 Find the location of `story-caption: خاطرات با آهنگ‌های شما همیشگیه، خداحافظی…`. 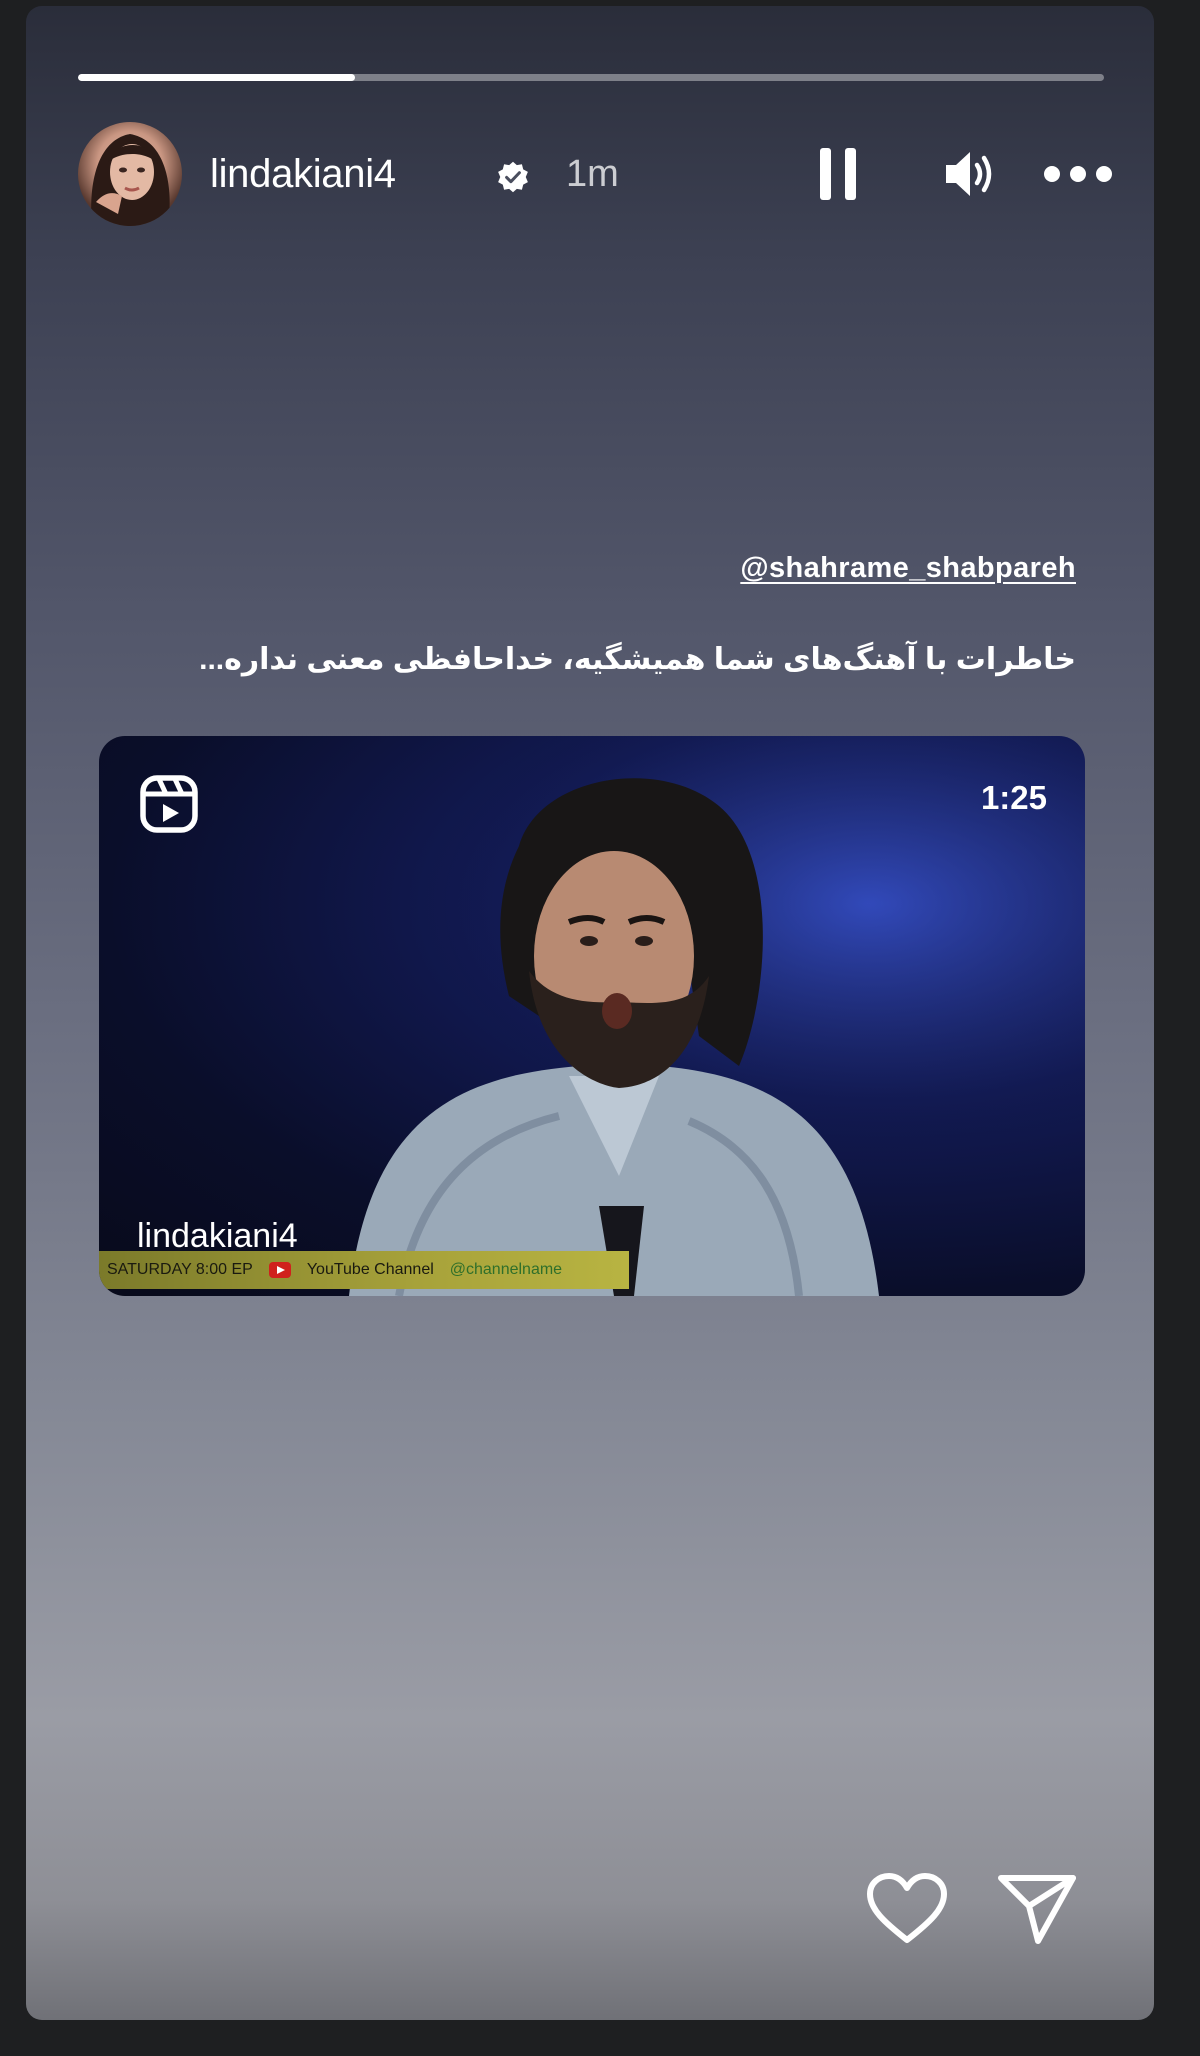

story-caption: خاطرات با آهنگ‌های شما همیشگیه، خداحافظی… is located at coordinates (637, 659).